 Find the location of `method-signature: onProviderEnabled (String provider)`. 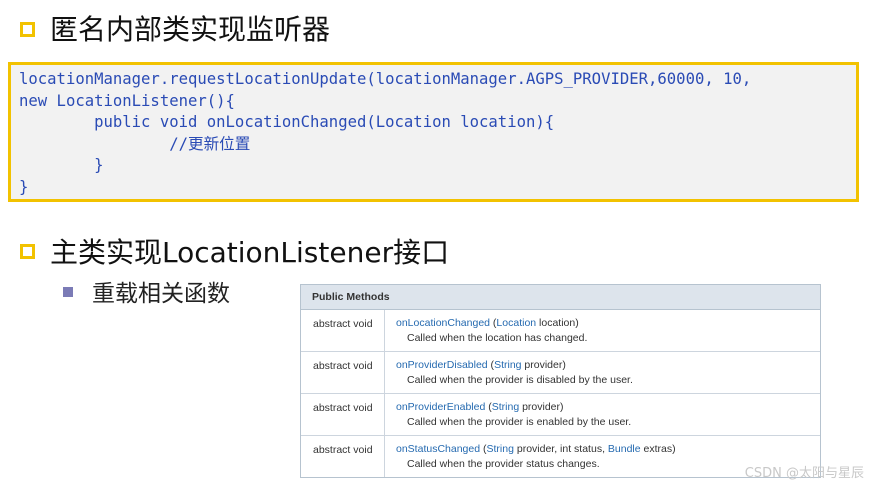

method-signature: onProviderEnabled (String provider) is located at coordinates (608, 407).